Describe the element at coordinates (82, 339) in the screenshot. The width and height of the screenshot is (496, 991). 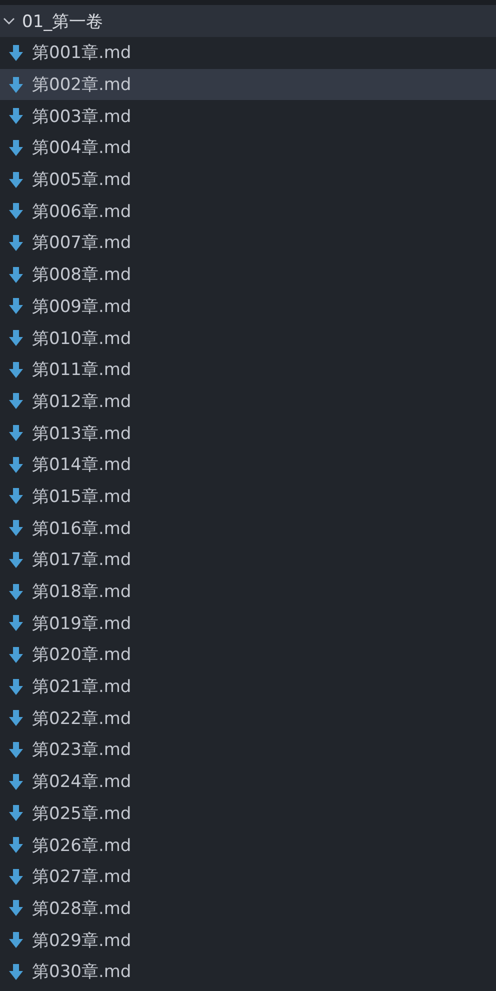
I see `file-name: 第010章.md` at that location.